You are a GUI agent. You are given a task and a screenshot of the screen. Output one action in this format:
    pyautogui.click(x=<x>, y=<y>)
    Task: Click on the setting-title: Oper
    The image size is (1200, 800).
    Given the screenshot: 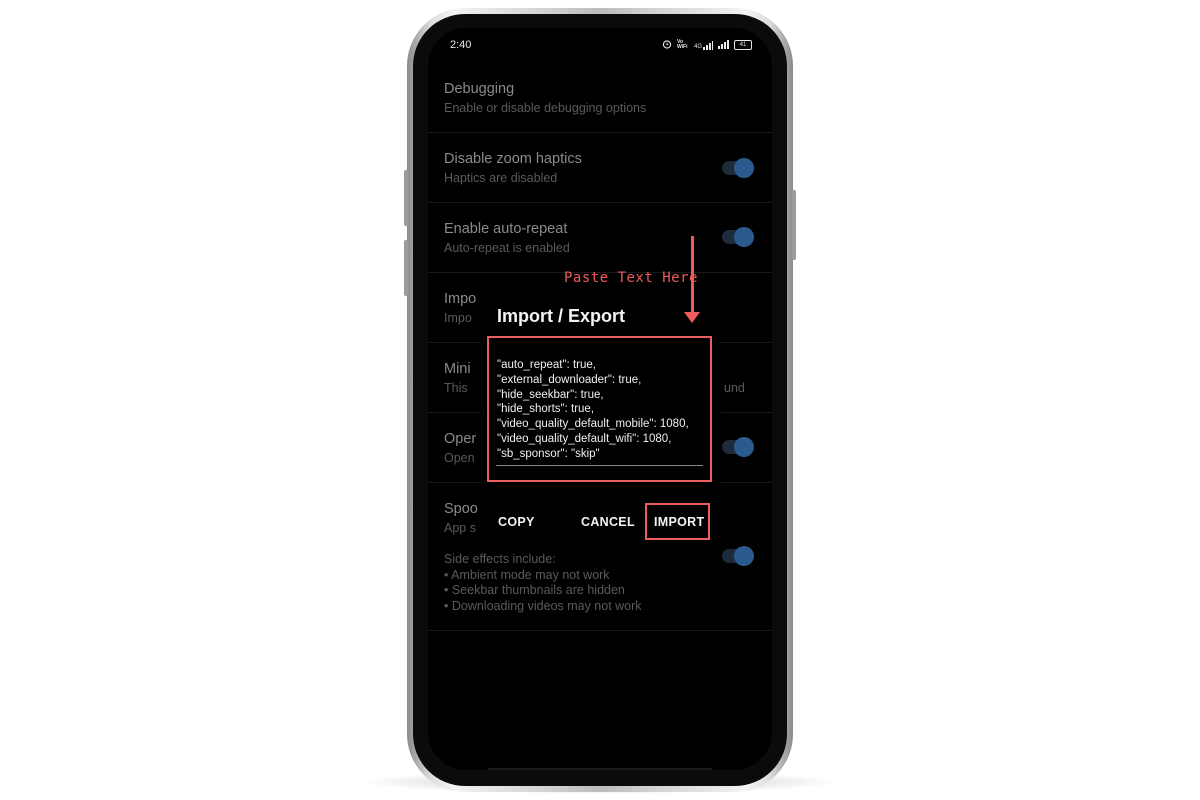 What is the action you would take?
    pyautogui.click(x=460, y=439)
    